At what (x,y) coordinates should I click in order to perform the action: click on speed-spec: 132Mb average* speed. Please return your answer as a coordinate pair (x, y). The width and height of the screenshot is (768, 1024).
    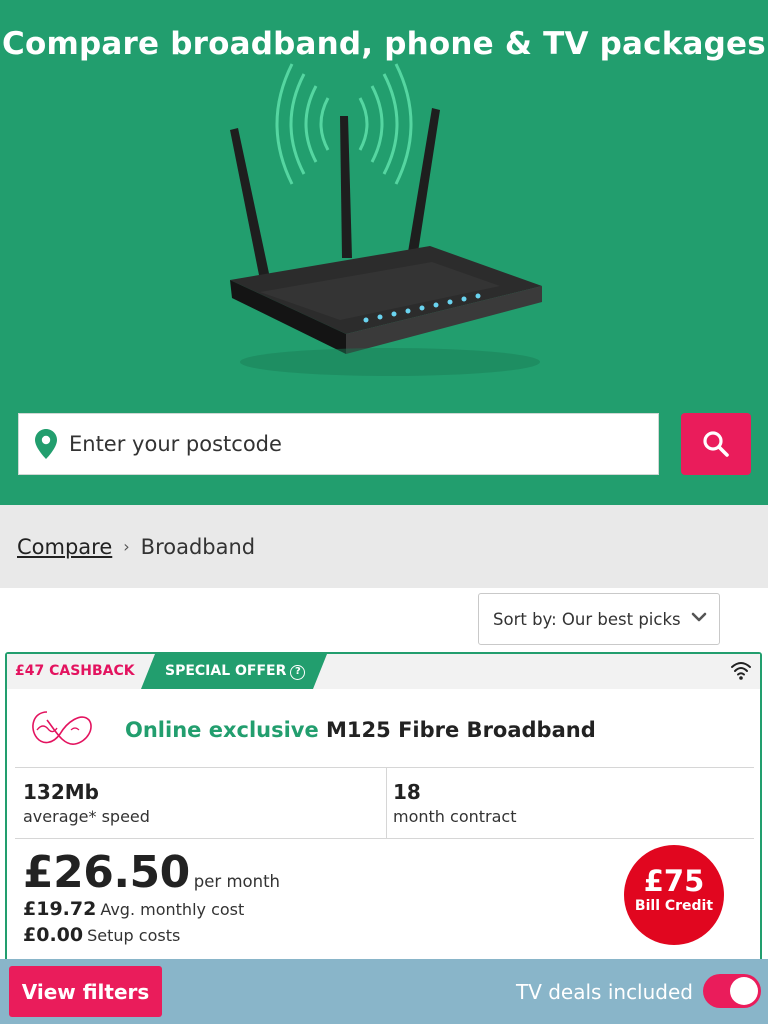
    Looking at the image, I should click on (86, 803).